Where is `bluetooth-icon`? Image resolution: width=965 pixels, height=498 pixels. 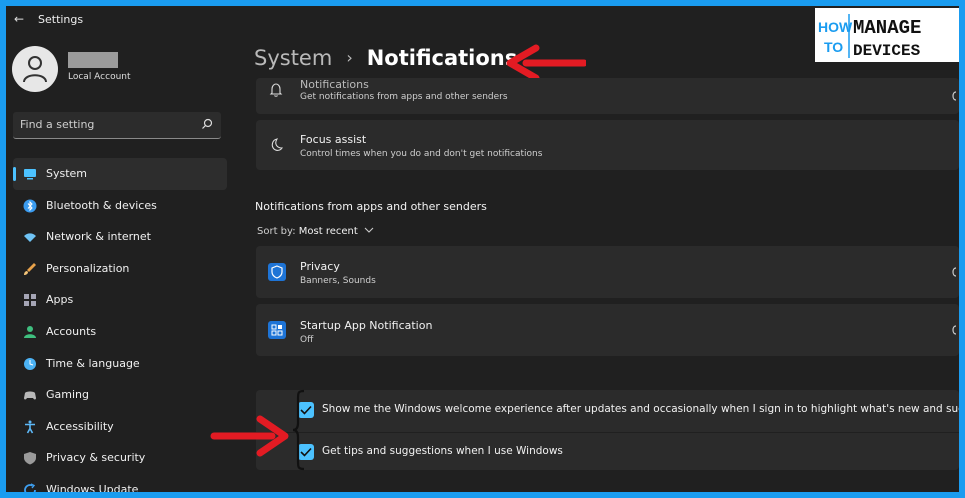
bluetooth-icon is located at coordinates (30, 206).